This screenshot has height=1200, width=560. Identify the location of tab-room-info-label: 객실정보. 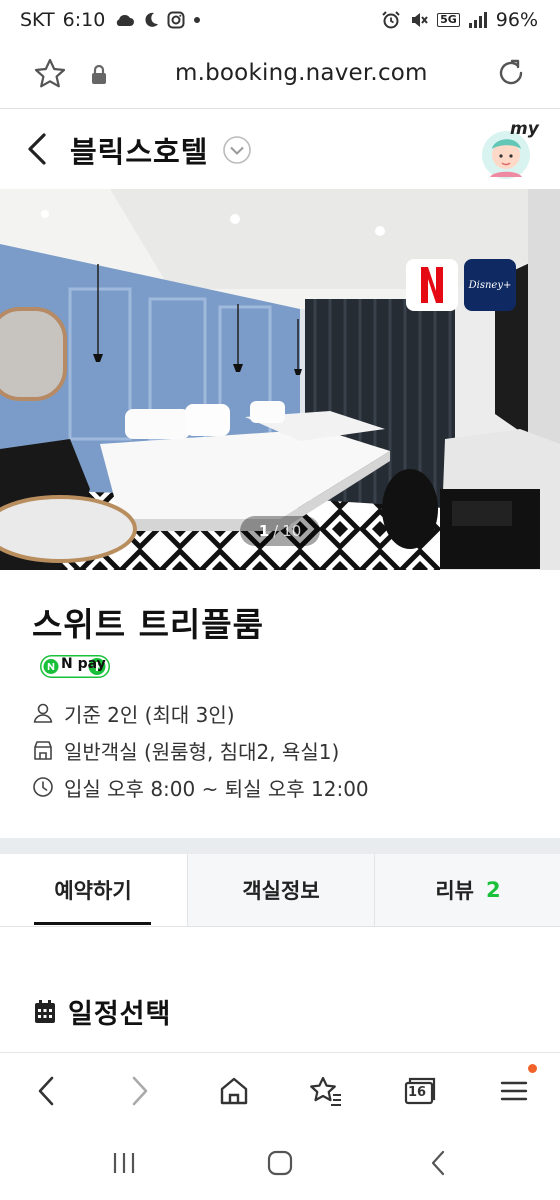
(281, 891).